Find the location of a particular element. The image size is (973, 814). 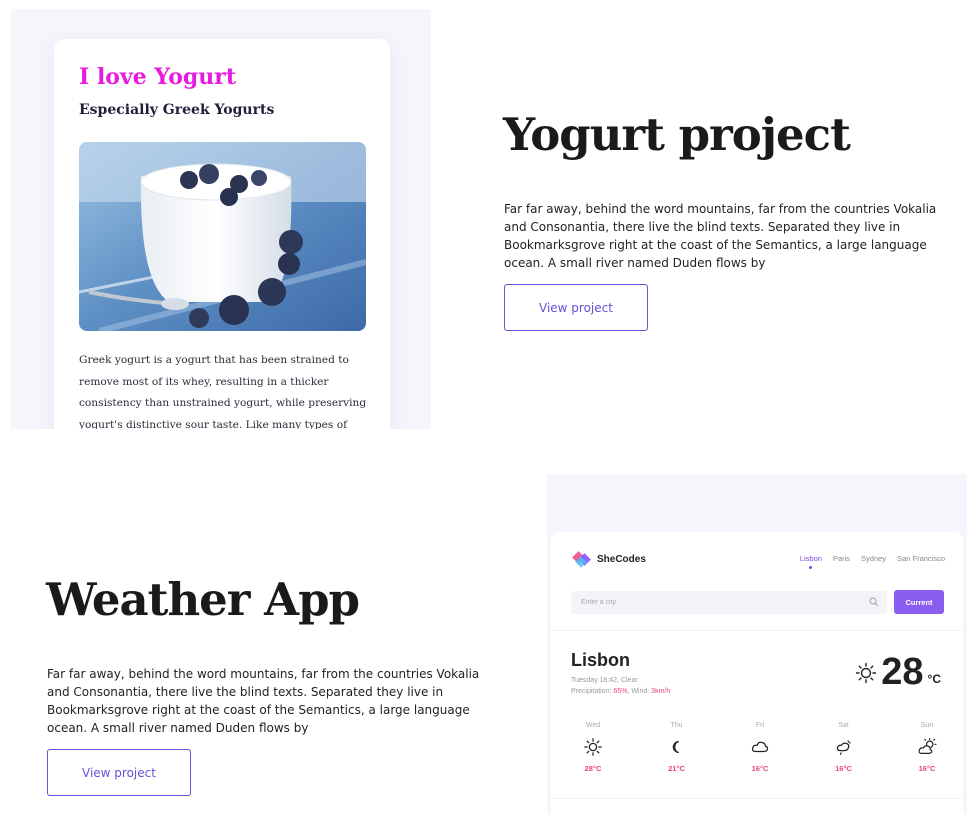

shecodes-logo-icon is located at coordinates (581, 559).